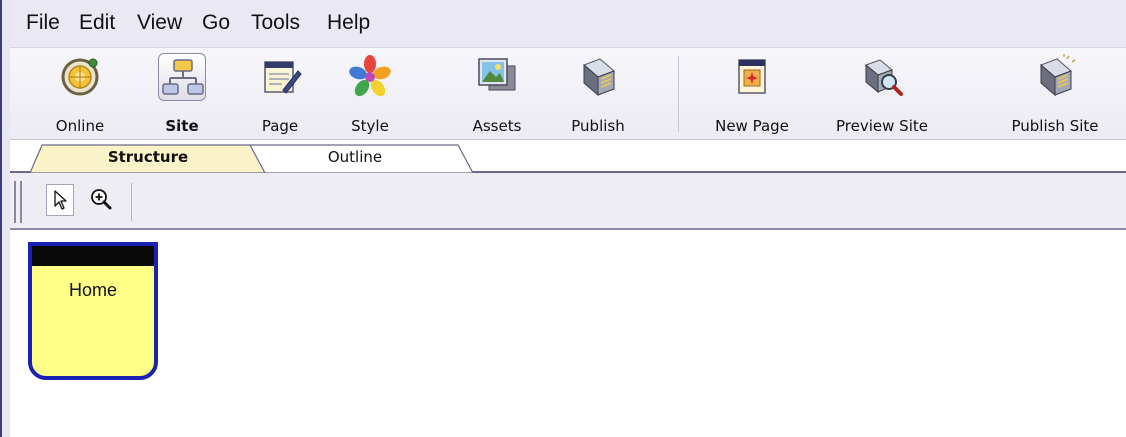 The width and height of the screenshot is (1126, 437). Describe the element at coordinates (97, 23) in the screenshot. I see `menu-edit: Edit` at that location.